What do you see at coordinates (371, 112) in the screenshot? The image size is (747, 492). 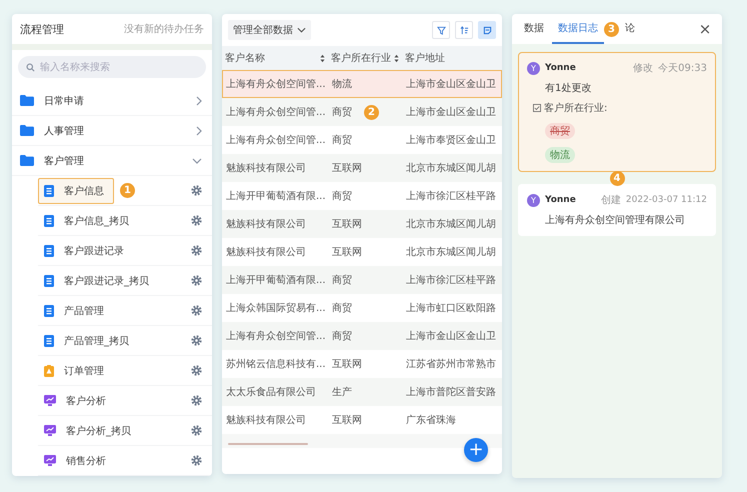 I see `callout-badge: 2` at bounding box center [371, 112].